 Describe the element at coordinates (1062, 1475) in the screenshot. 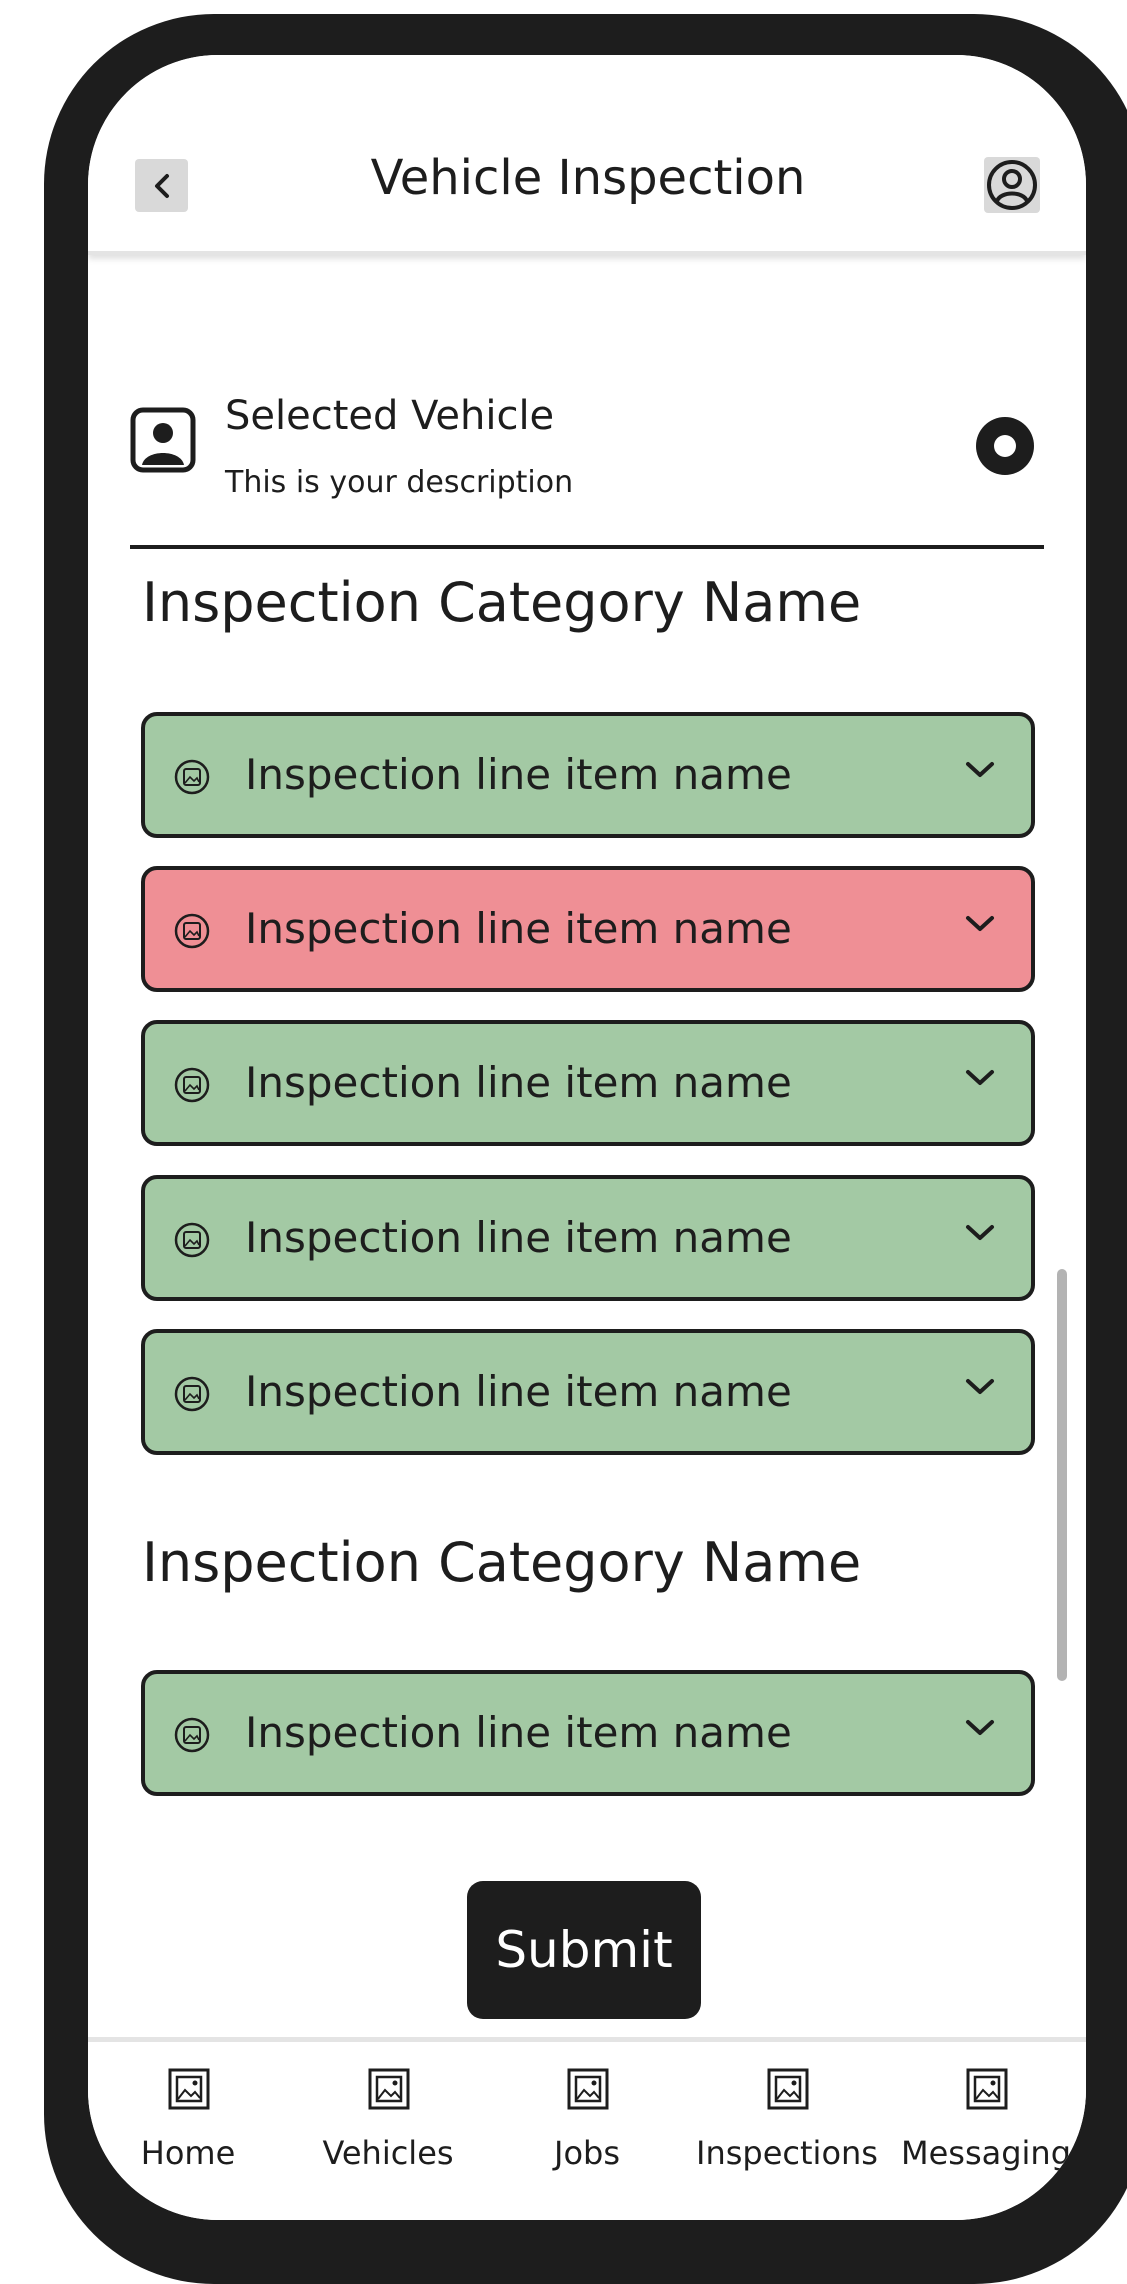

I see `scrollbar` at that location.